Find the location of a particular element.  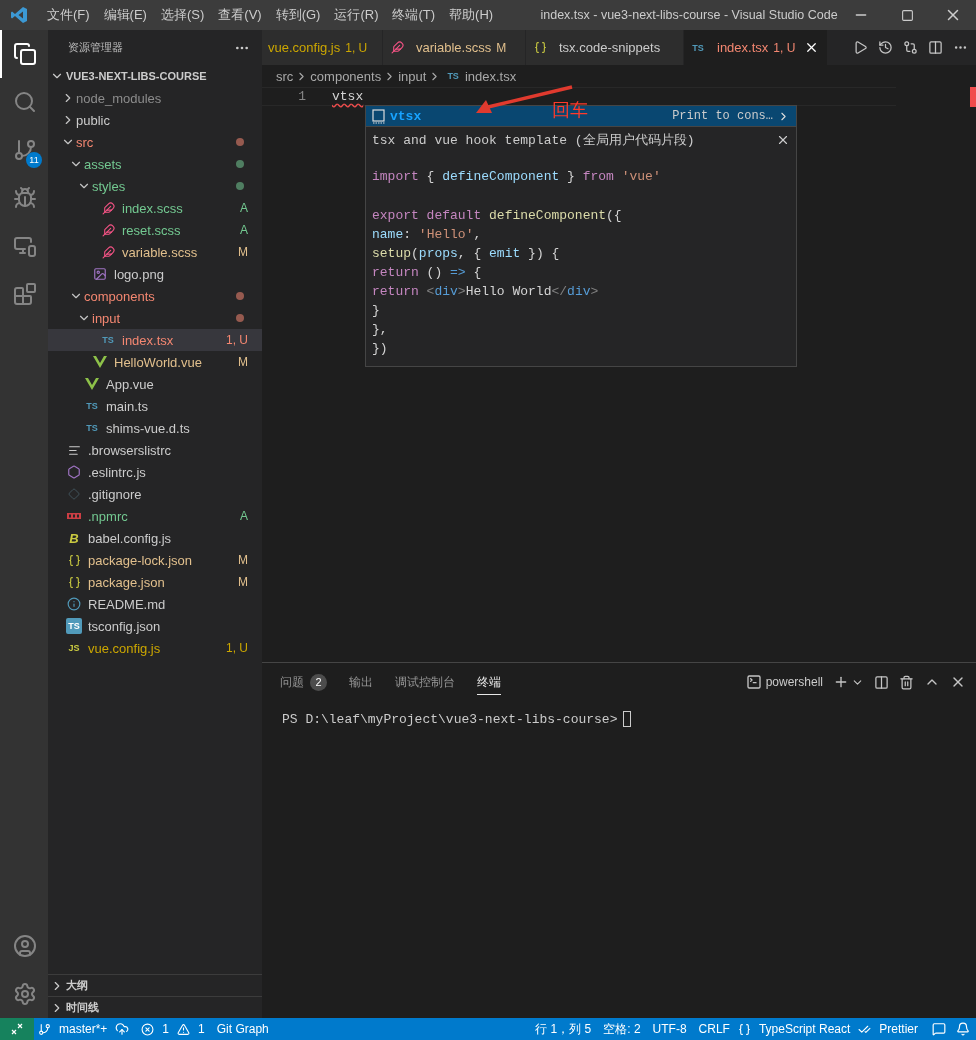

tab-label: vue.config.js is located at coordinates (304, 47).